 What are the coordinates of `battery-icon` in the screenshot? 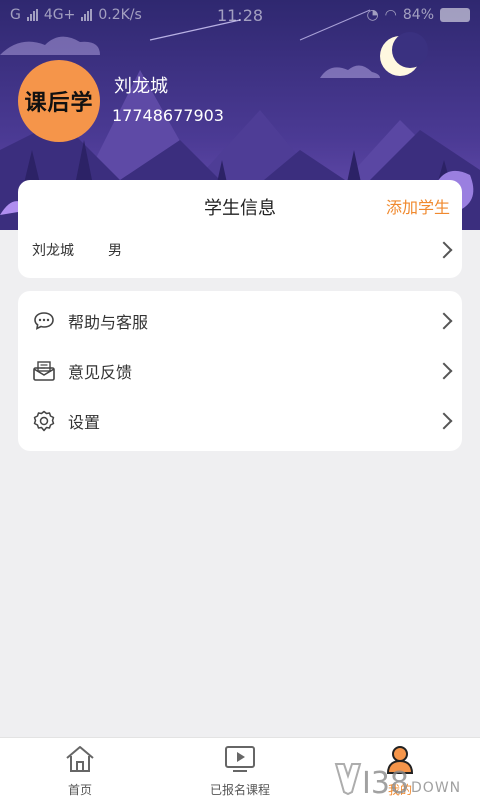 It's located at (455, 15).